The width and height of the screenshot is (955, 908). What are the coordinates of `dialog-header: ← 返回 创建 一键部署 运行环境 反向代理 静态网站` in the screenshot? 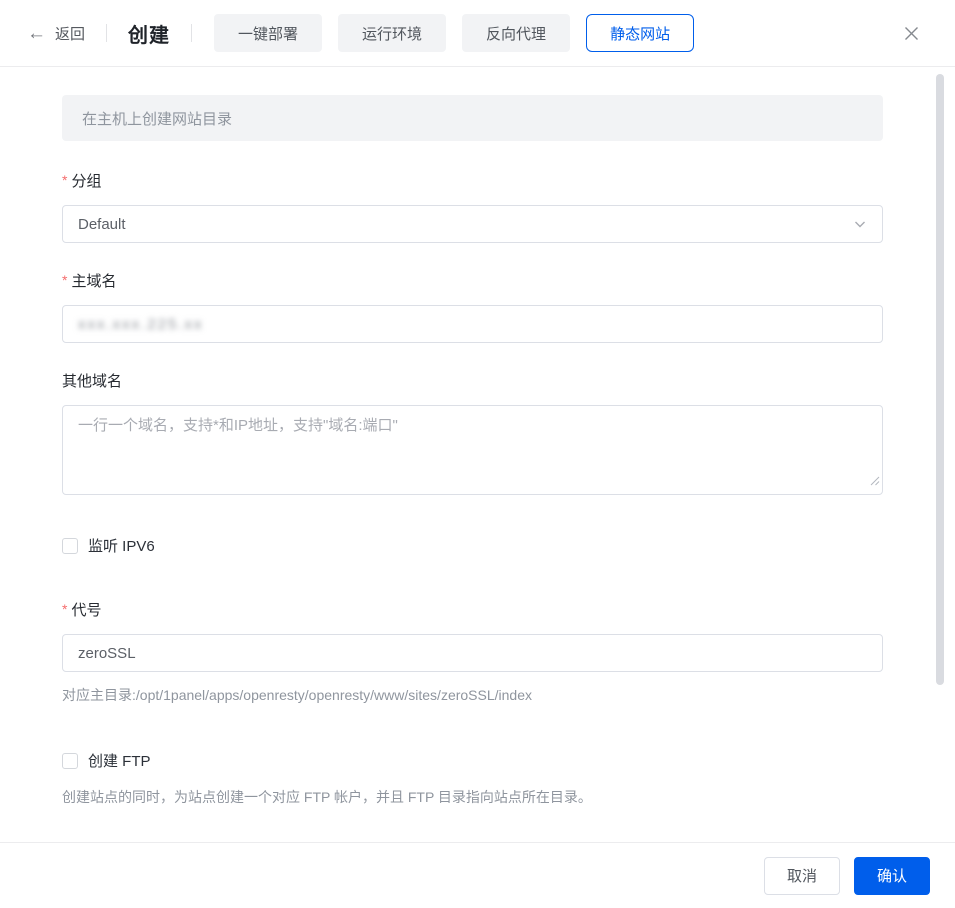 It's located at (477, 33).